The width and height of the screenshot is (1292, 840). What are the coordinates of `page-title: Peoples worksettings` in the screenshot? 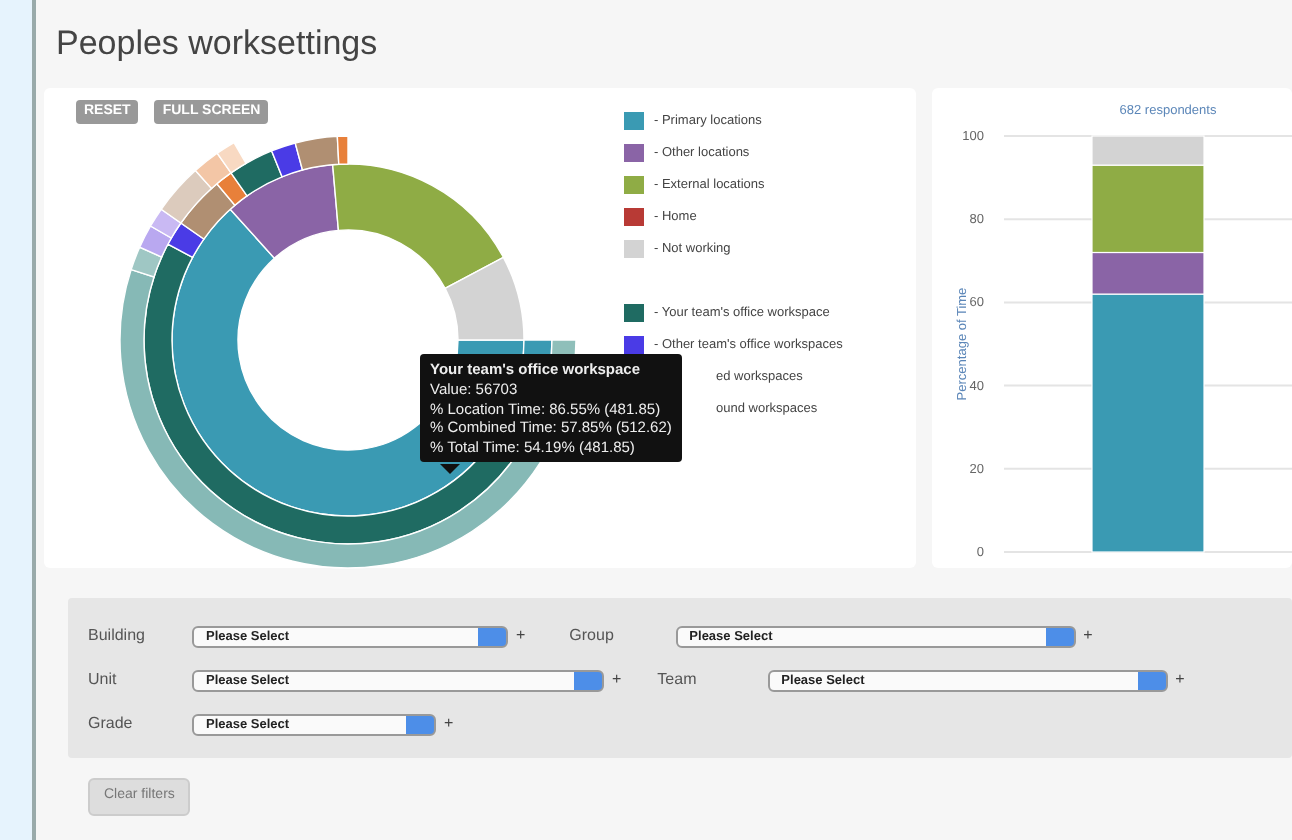 It's located at (218, 44).